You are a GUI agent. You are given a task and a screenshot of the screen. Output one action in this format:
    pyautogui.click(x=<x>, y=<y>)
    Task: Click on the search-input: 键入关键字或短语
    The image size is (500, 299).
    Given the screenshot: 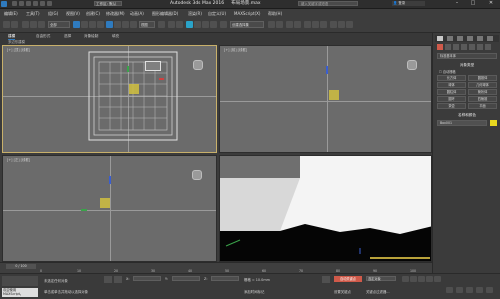 What is the action you would take?
    pyautogui.click(x=328, y=3)
    